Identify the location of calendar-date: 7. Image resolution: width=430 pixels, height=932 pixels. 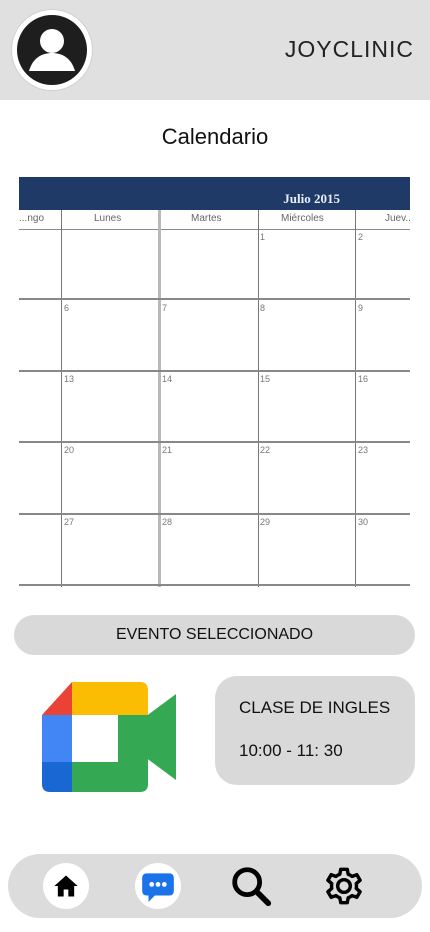
(164, 308).